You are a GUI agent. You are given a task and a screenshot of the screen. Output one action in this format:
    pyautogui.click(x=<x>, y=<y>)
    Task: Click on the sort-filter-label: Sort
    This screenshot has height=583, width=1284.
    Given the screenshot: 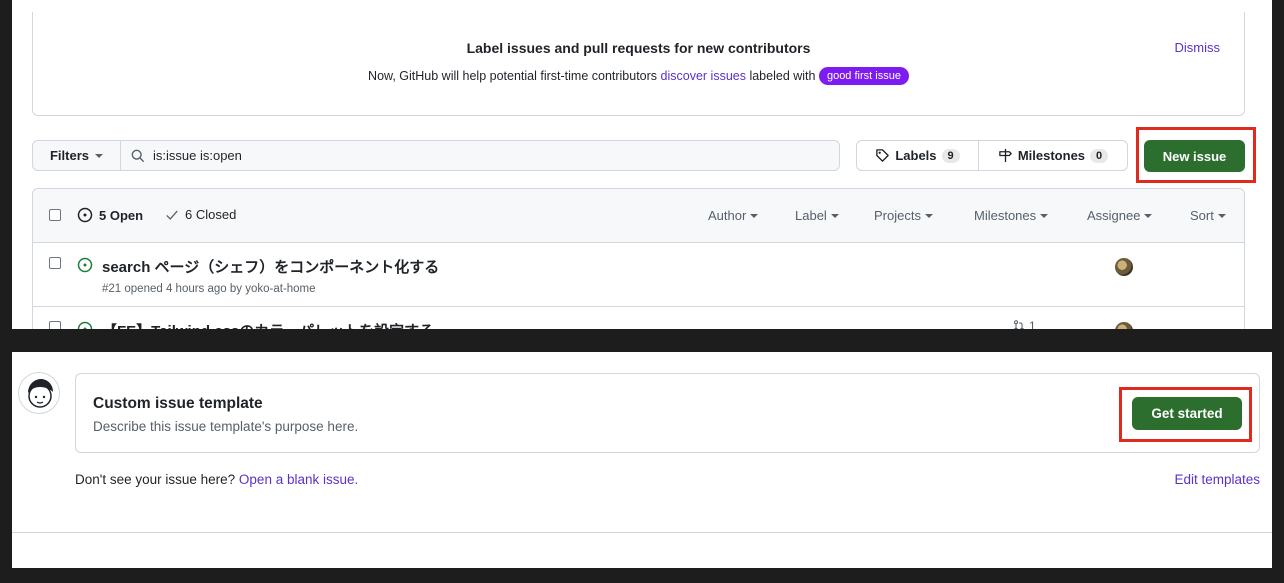 What is the action you would take?
    pyautogui.click(x=1202, y=215)
    